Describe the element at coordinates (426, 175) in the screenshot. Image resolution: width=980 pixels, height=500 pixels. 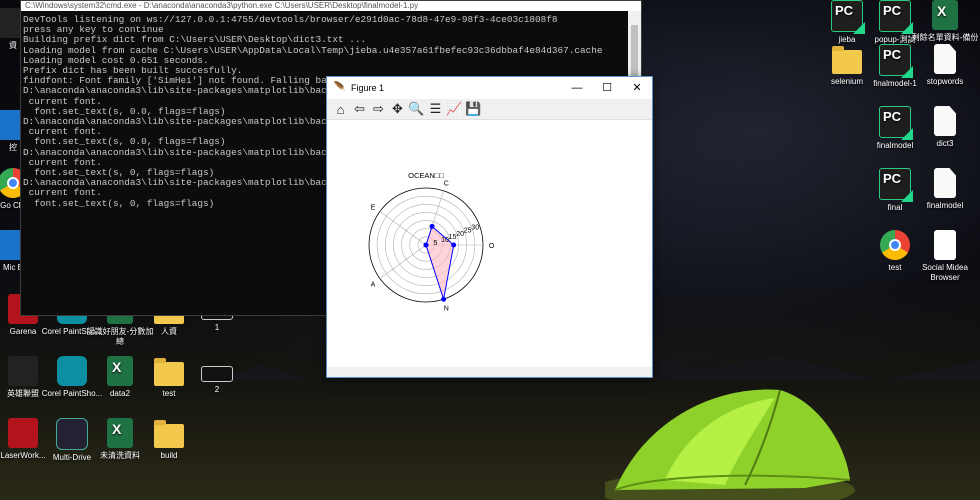
I see `chart-title: OCEAN□□` at that location.